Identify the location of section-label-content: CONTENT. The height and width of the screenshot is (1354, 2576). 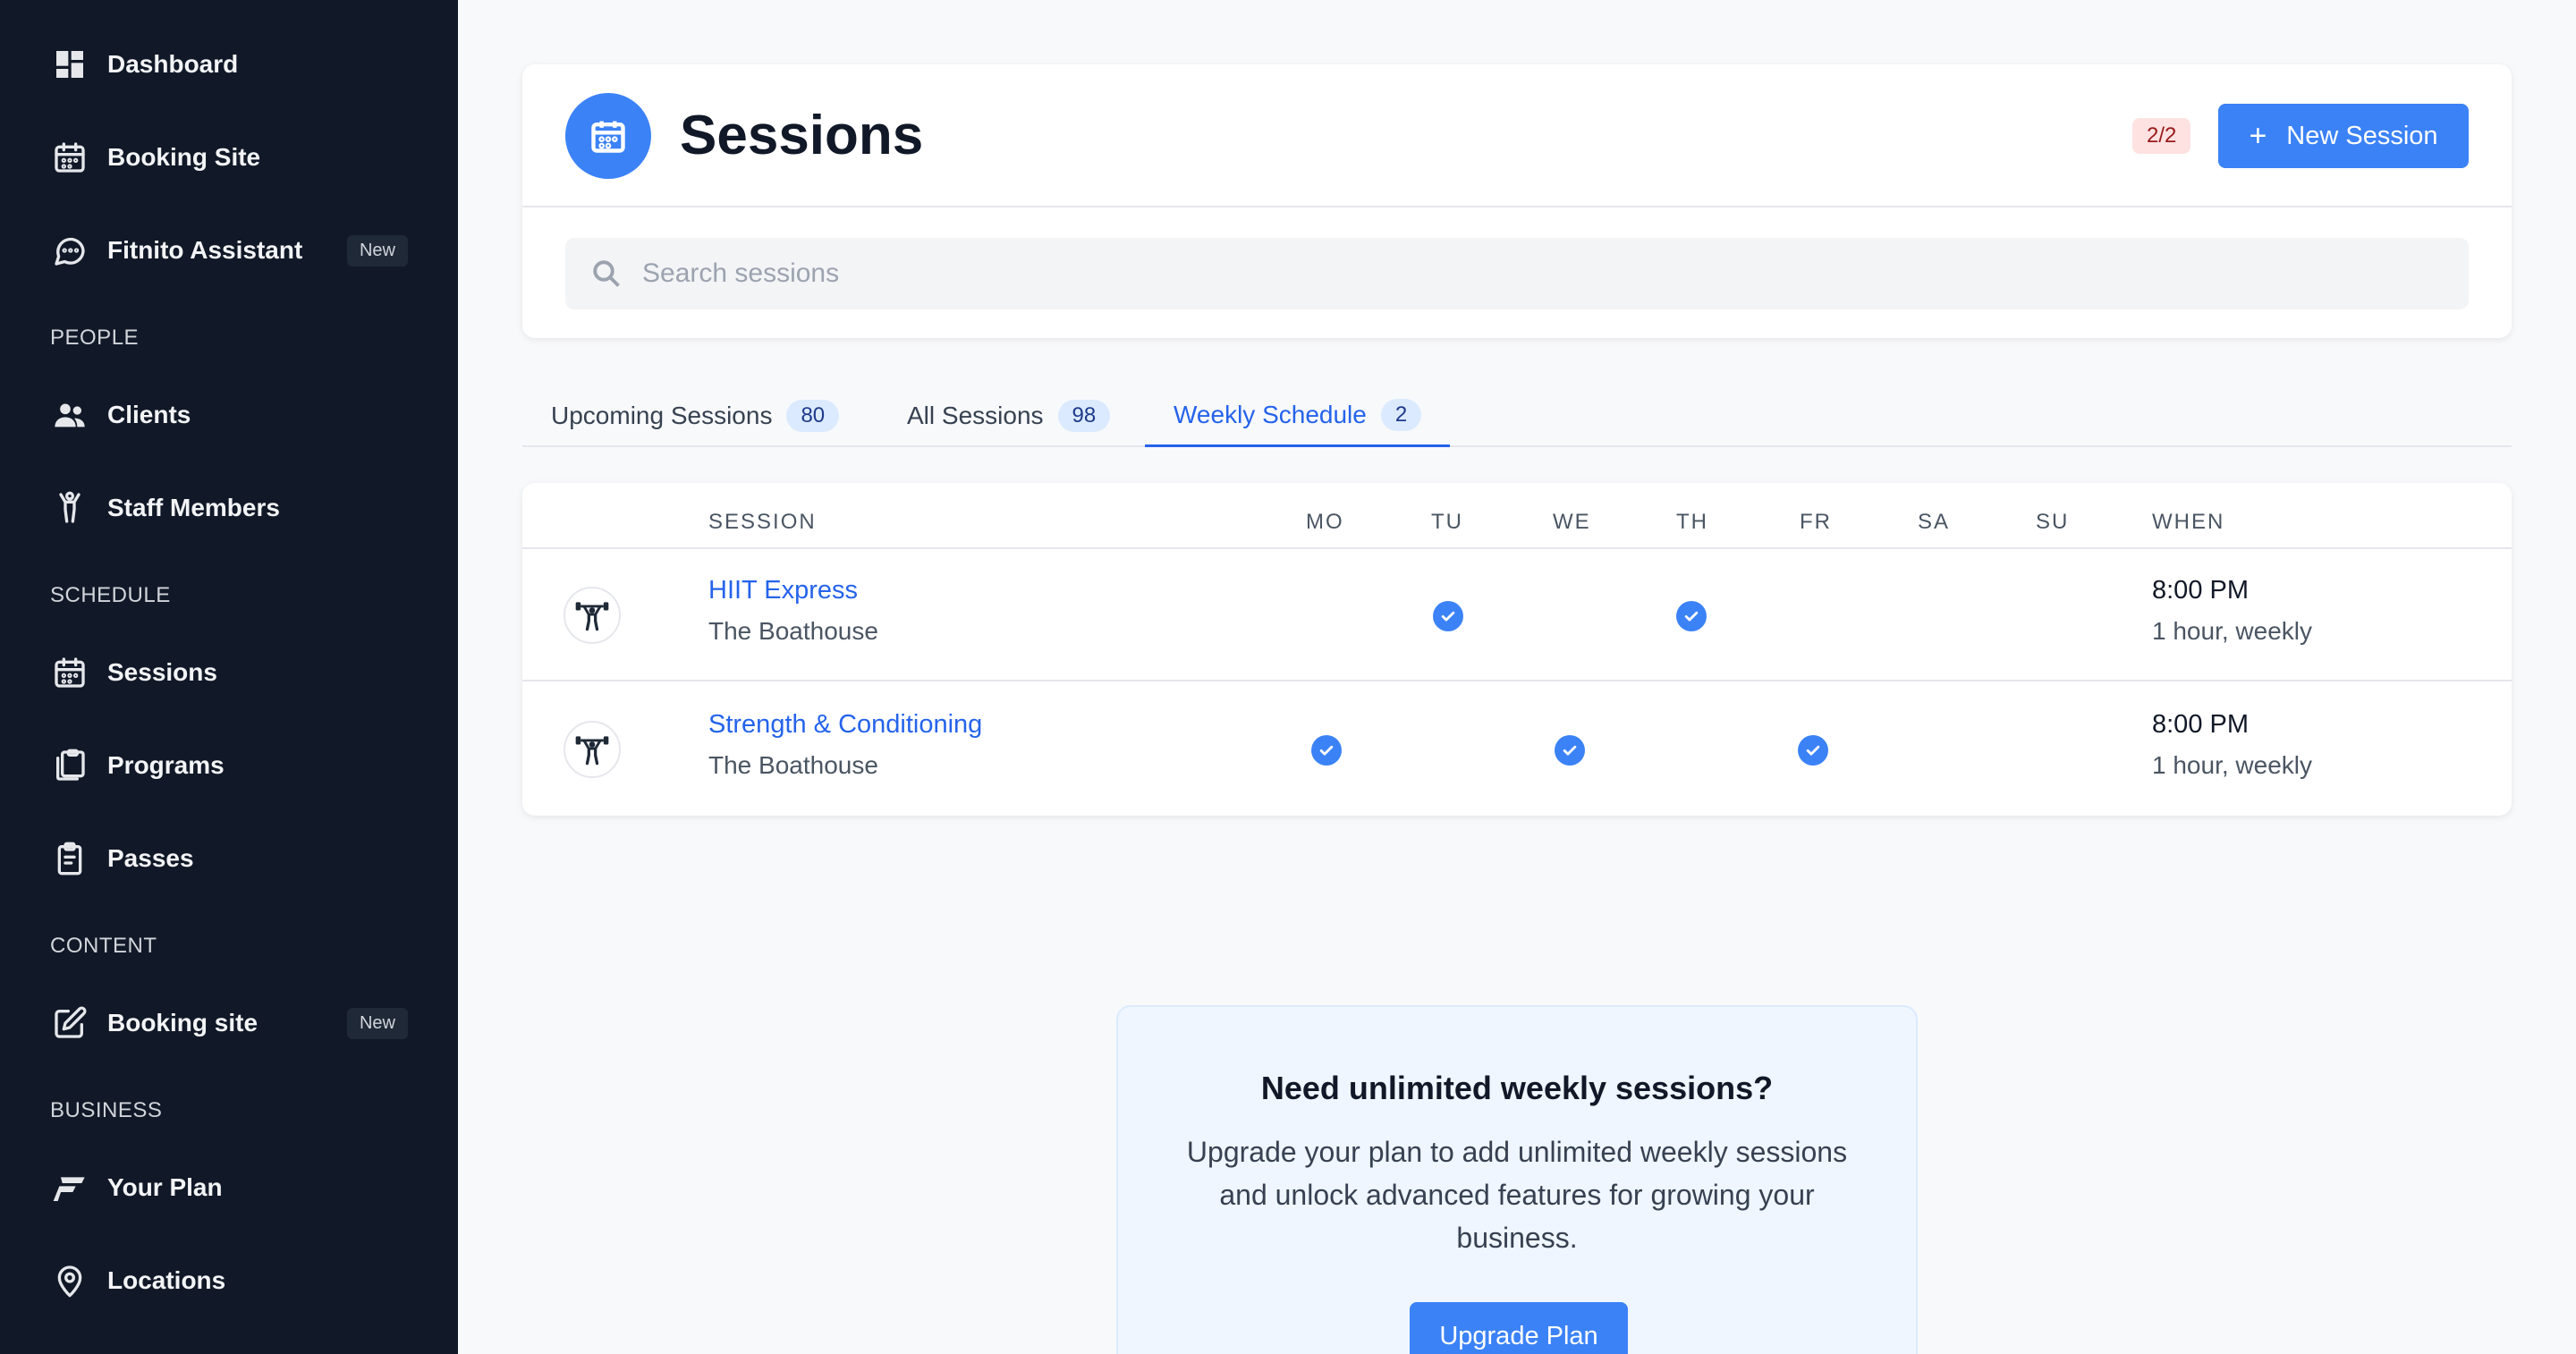
(103, 946).